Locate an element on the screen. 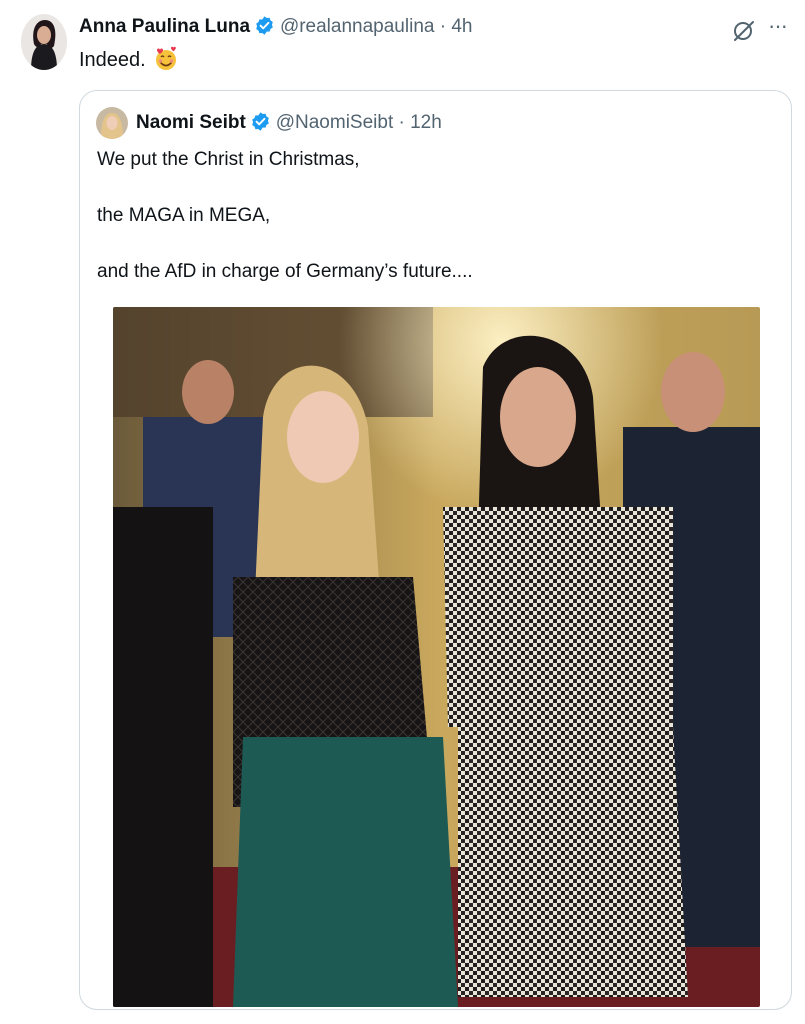 The height and width of the screenshot is (1024, 805). quoted-text-line: We put the Christ in Christmas, is located at coordinates (228, 159).